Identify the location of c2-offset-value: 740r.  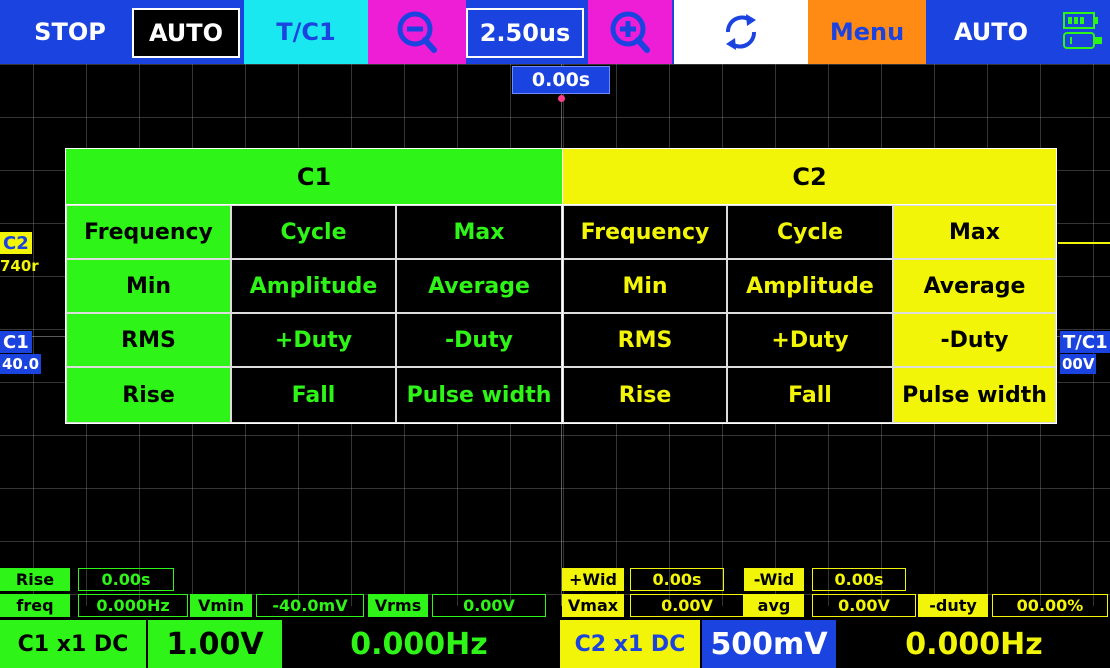
(19, 266).